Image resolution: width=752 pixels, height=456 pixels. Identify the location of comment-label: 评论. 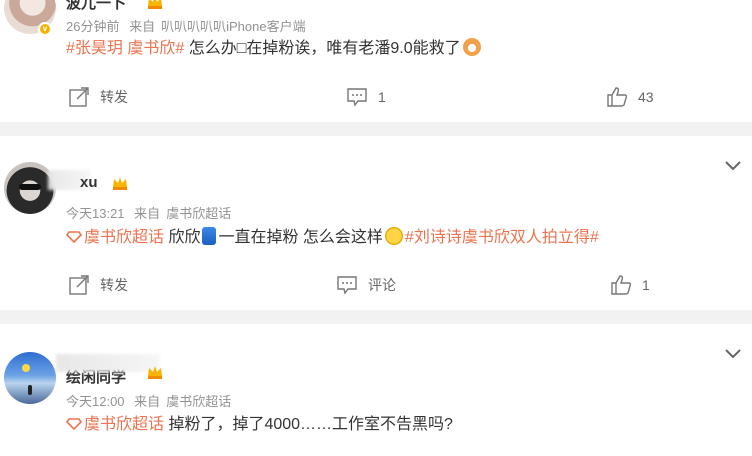
(382, 285).